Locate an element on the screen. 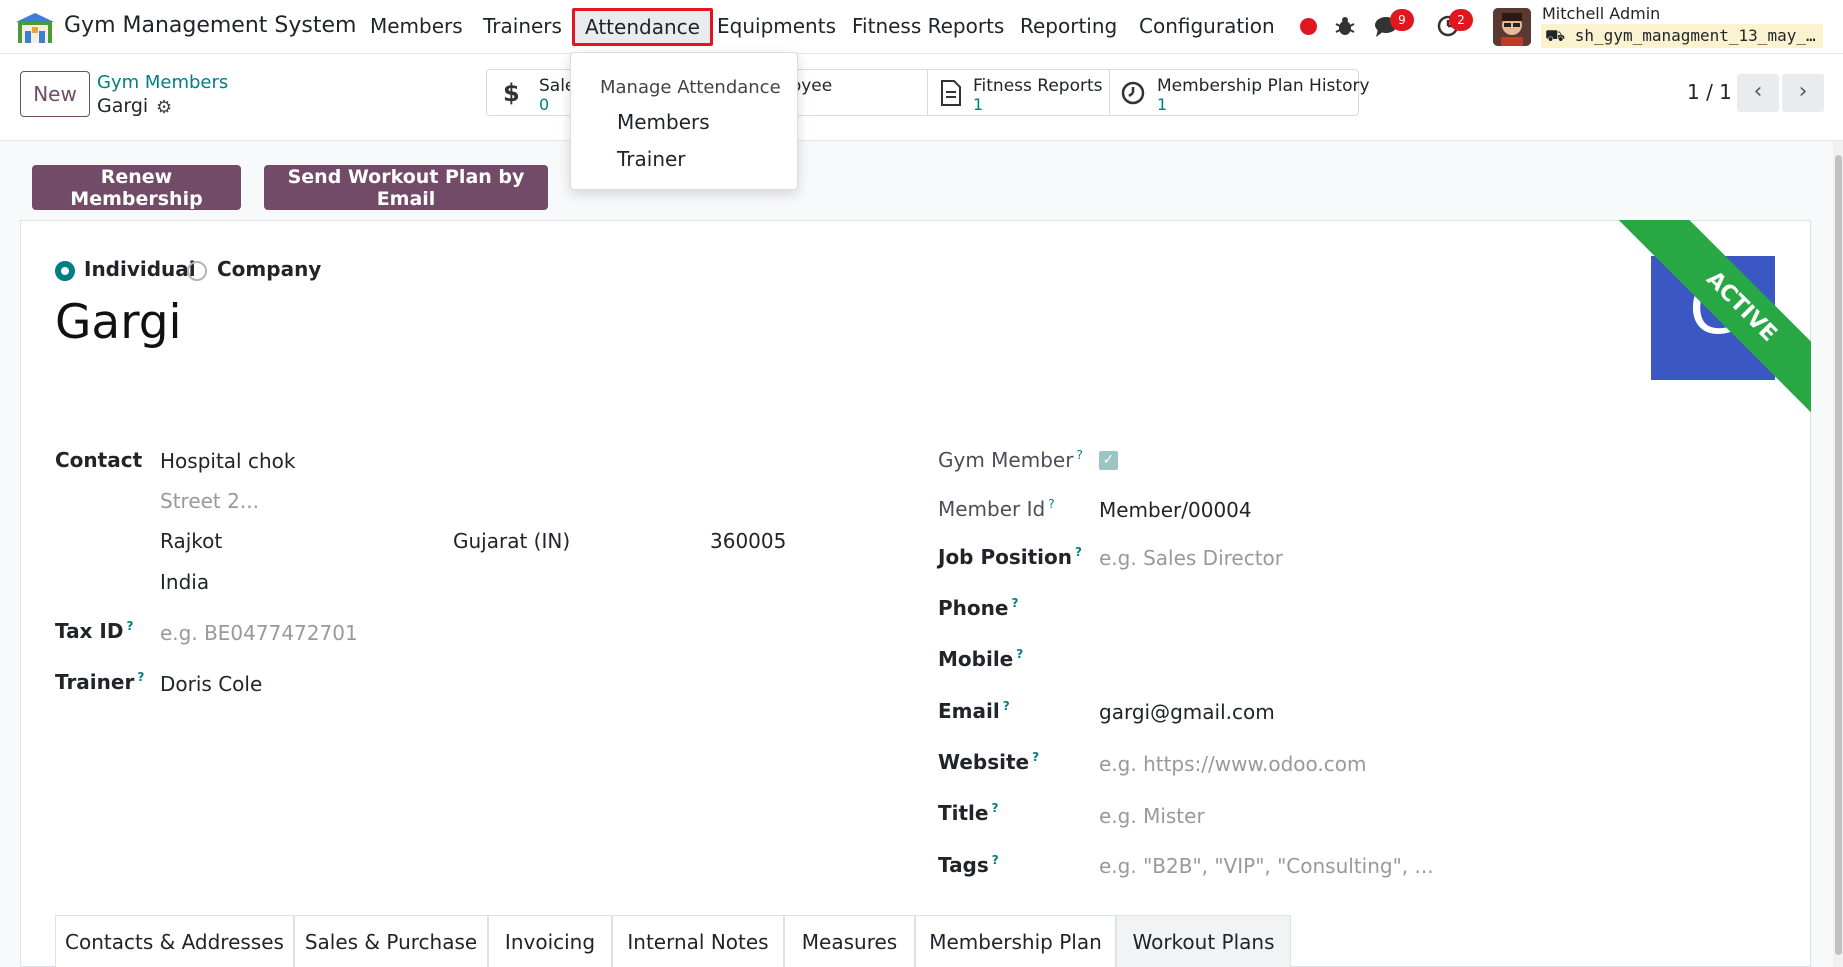 The height and width of the screenshot is (967, 1843). tax-id-label: Tax ID? is located at coordinates (94, 631).